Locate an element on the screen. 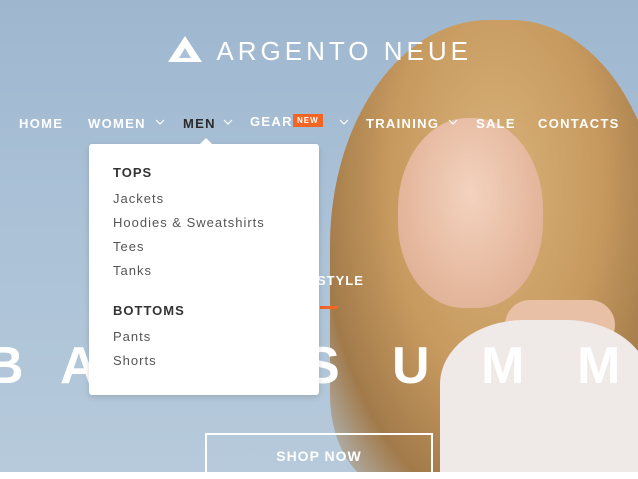 The width and height of the screenshot is (638, 479). dropdown-link-pants: Pants is located at coordinates (132, 336).